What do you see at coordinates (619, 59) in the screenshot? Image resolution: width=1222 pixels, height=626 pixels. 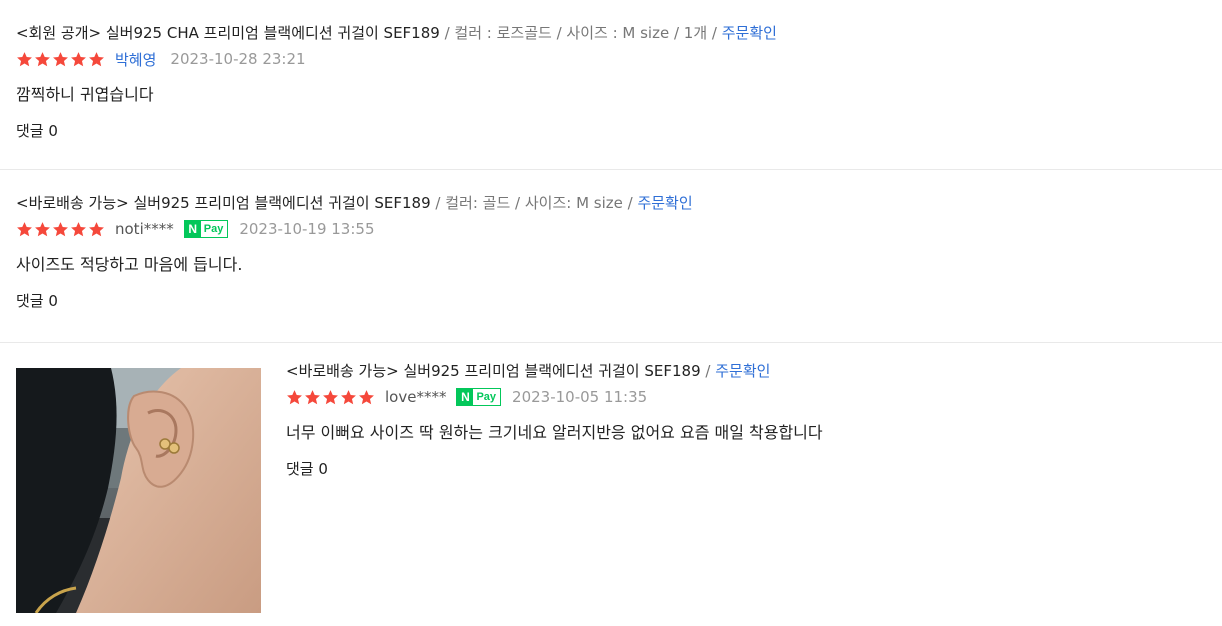 I see `review-meta: 박혜영 2023-10-28 23:21` at bounding box center [619, 59].